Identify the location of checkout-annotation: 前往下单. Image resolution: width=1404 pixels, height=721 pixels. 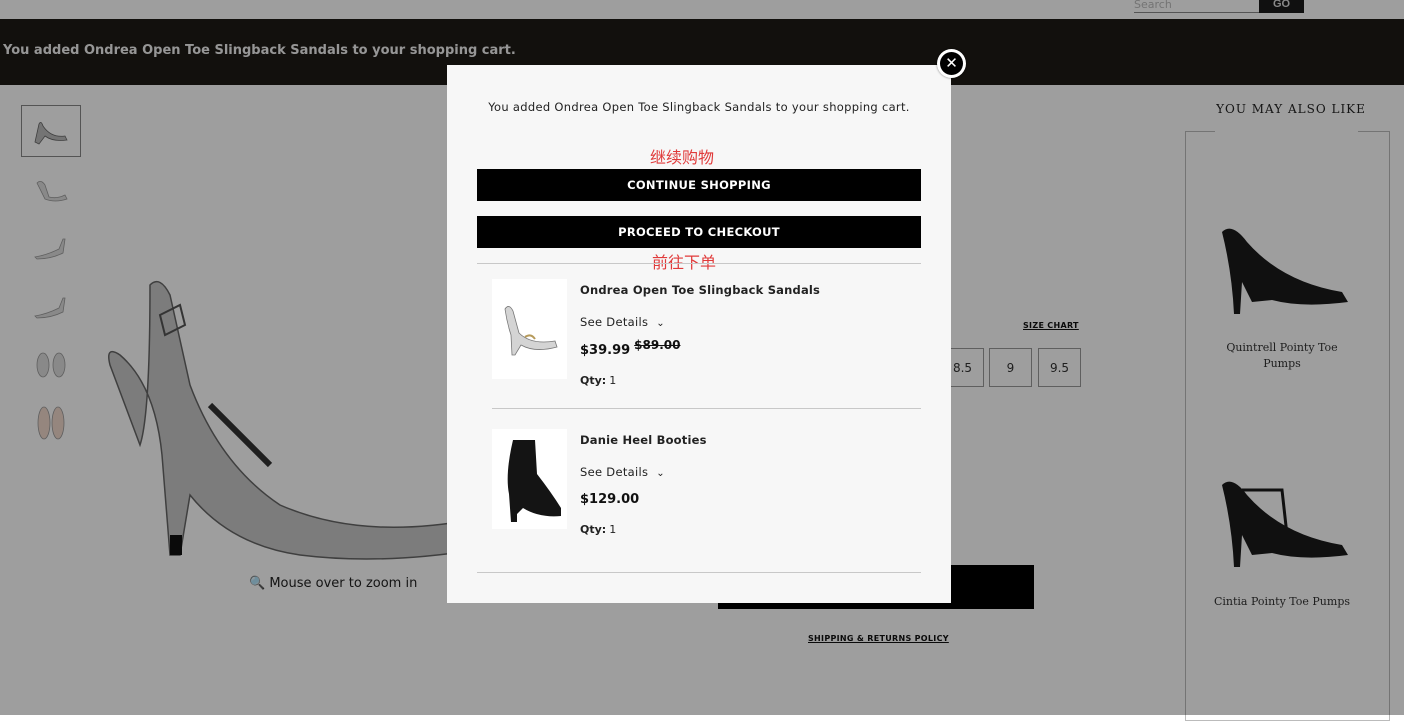
(684, 262).